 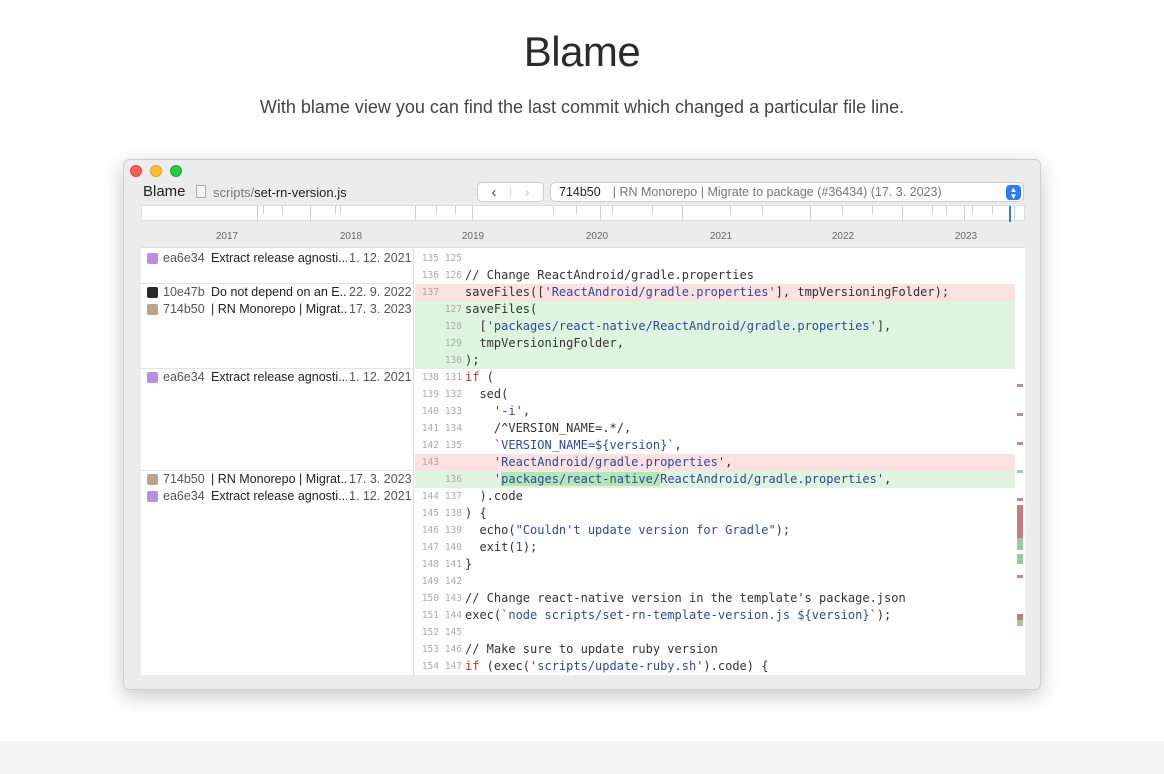 I want to click on code-token: echo(, so click(x=490, y=530).